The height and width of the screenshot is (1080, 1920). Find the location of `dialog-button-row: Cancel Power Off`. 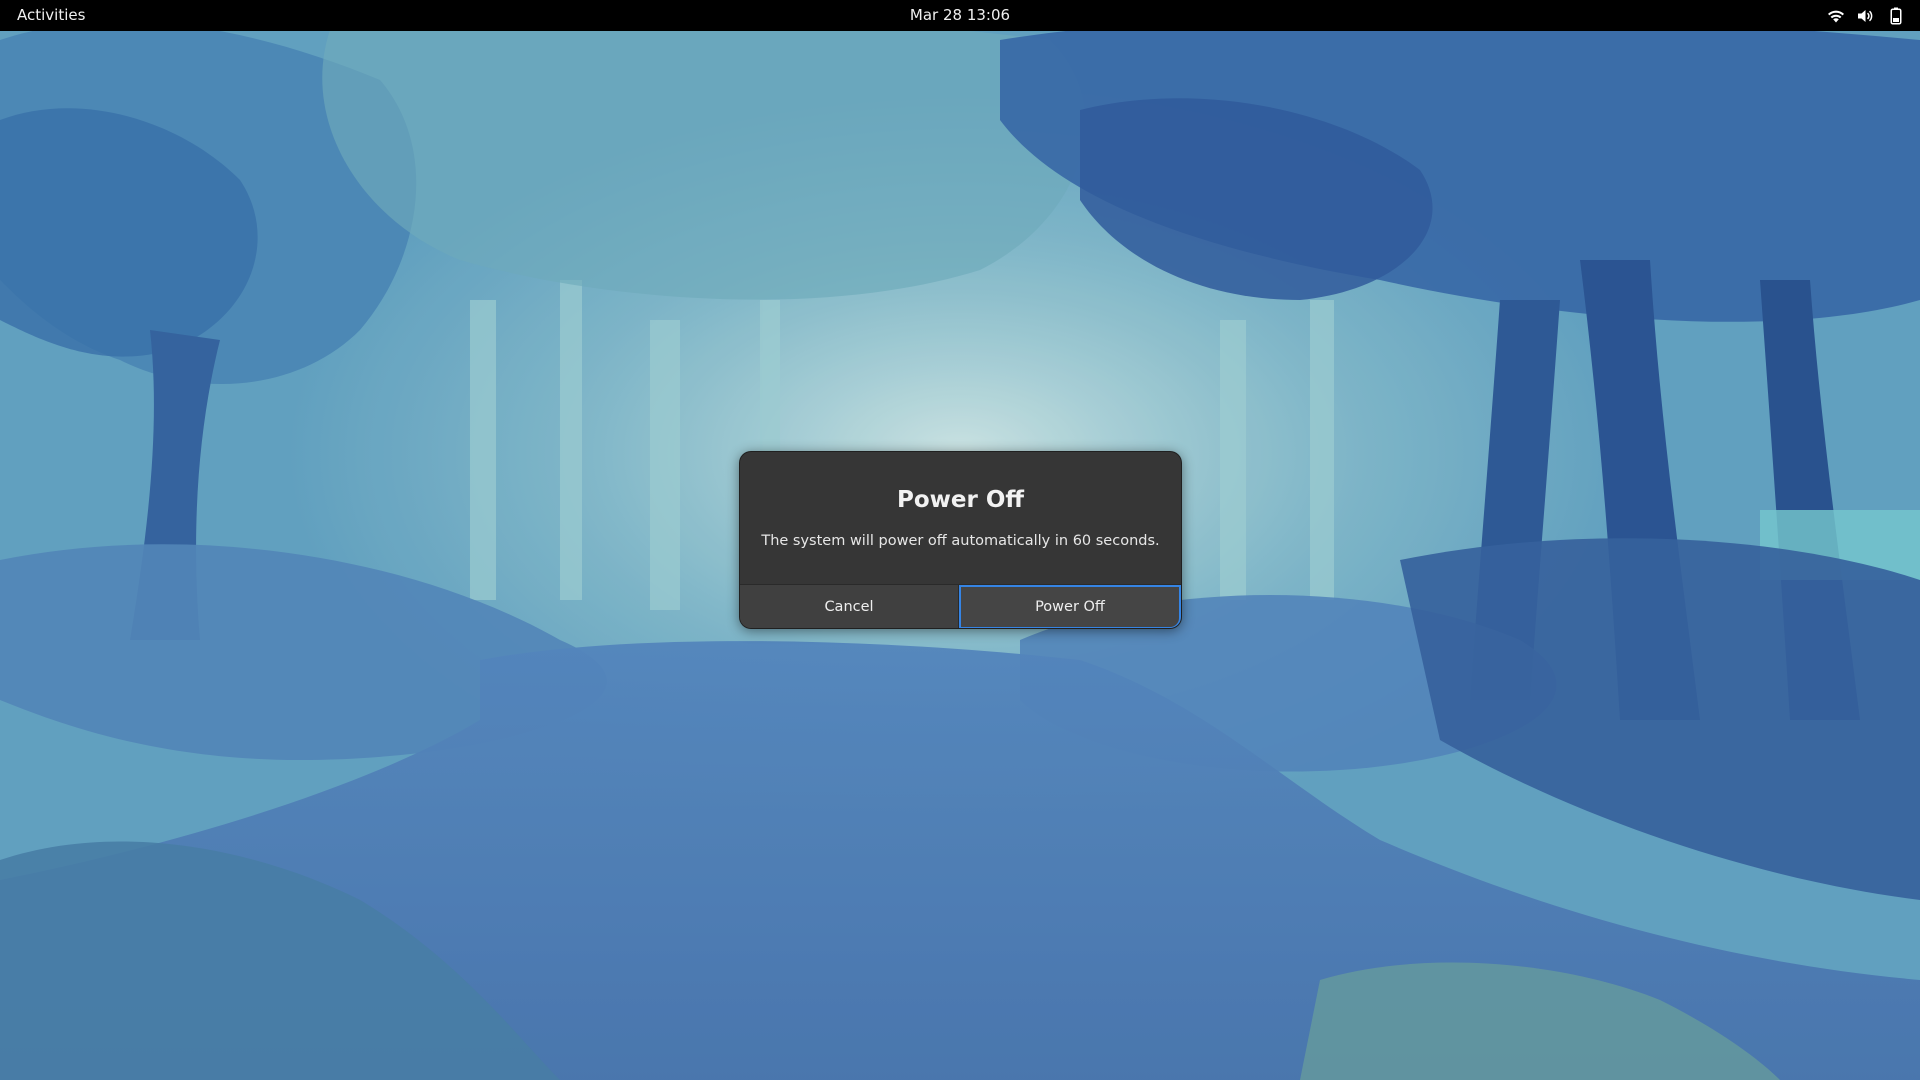

dialog-button-row: Cancel Power Off is located at coordinates (960, 606).